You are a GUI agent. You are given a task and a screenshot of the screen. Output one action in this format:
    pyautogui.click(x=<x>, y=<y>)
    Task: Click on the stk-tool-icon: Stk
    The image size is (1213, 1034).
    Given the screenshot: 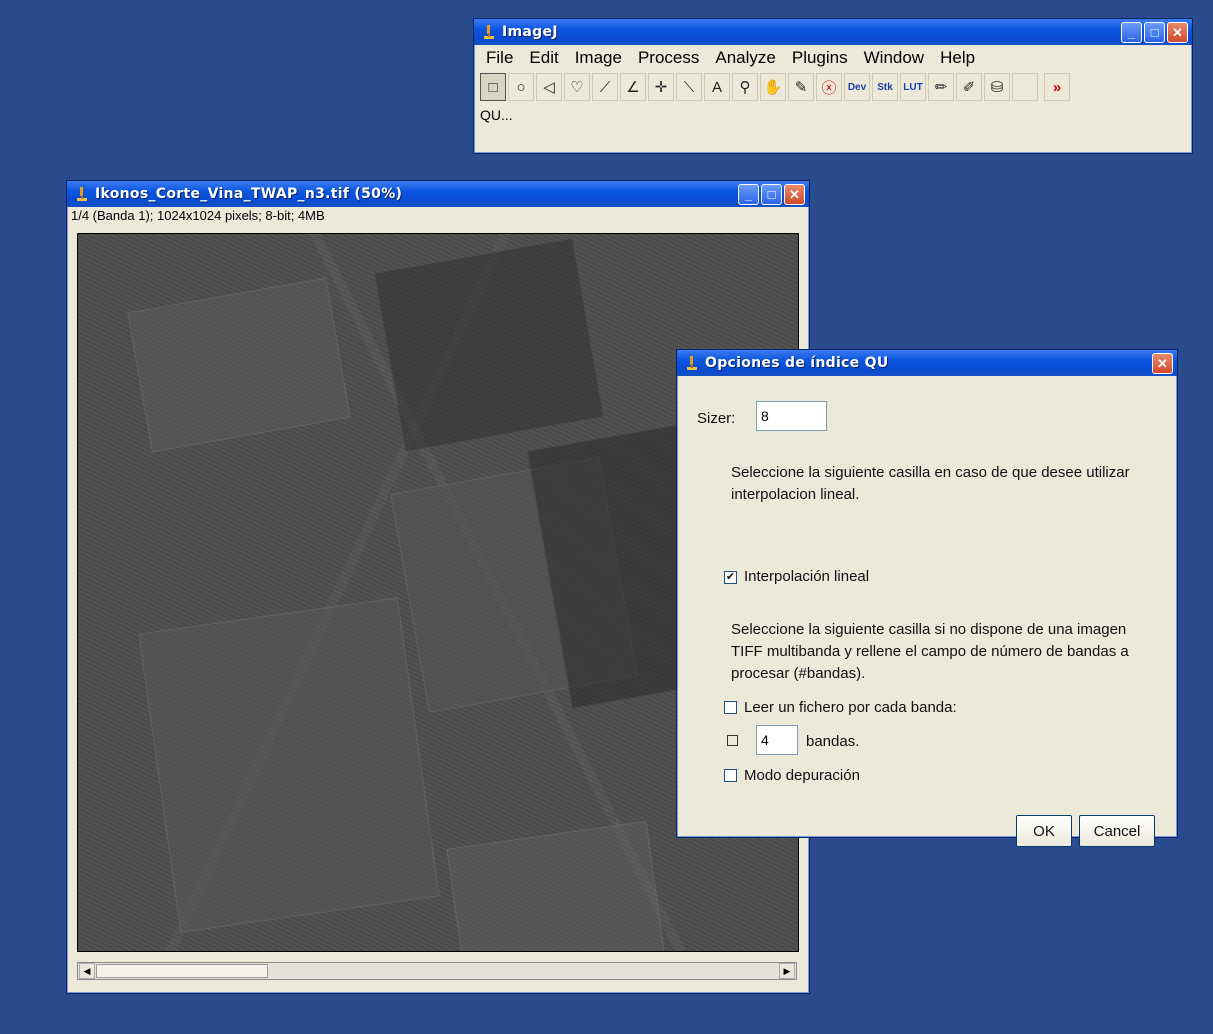 What is the action you would take?
    pyautogui.click(x=885, y=87)
    